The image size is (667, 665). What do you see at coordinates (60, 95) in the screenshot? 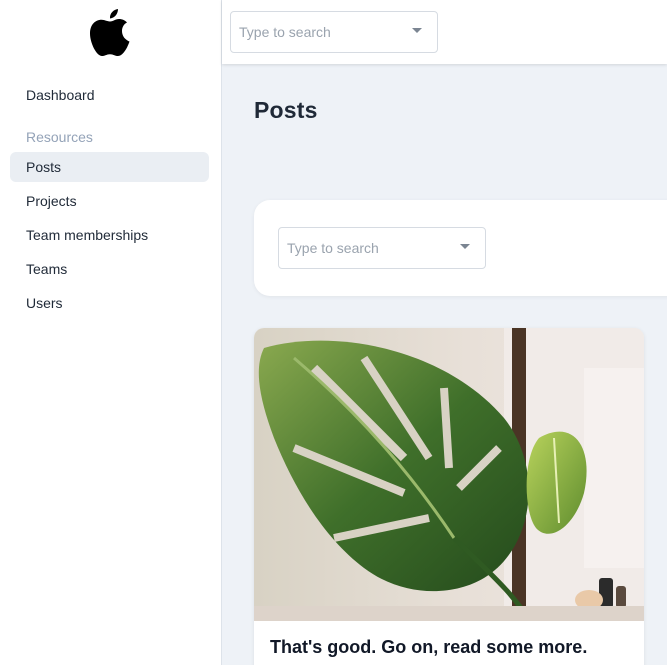
I see `sidebar-item-dashboard: Dashboard` at bounding box center [60, 95].